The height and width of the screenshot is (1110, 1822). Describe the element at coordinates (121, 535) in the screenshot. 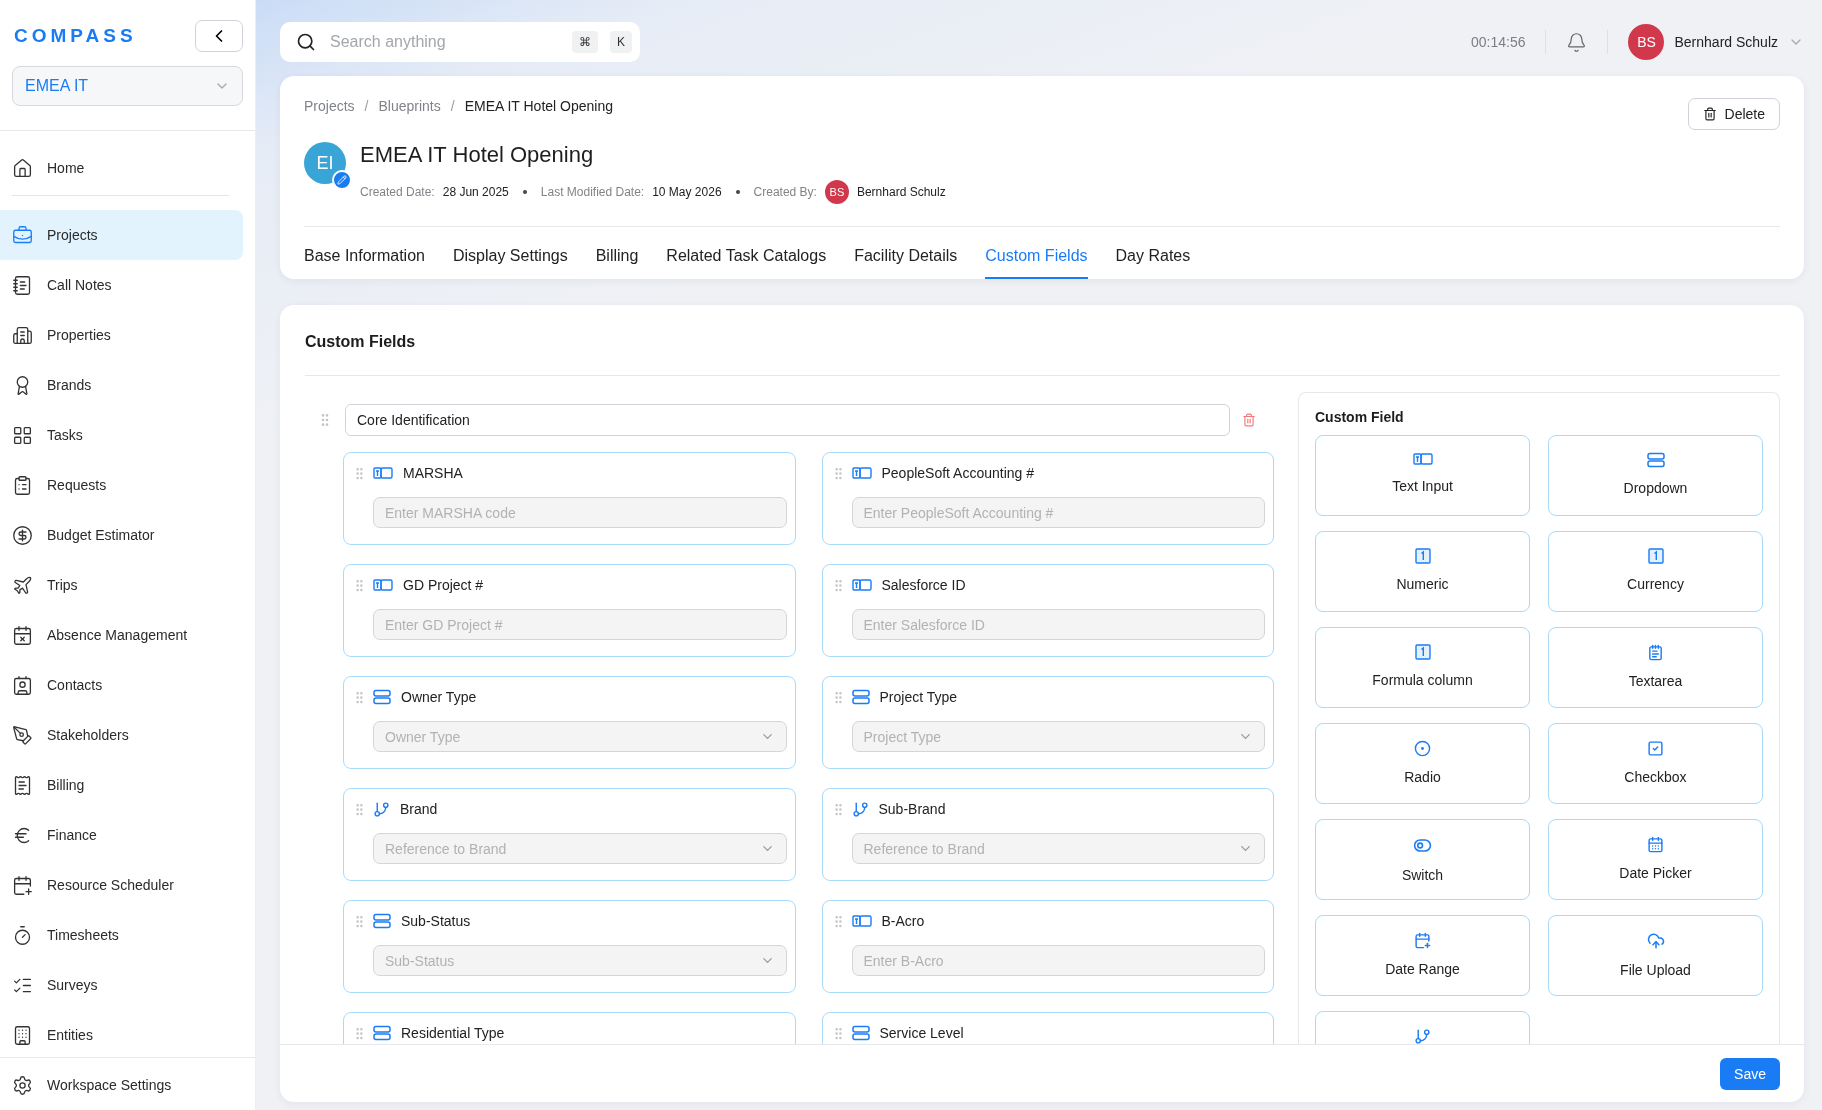

I see `nav-item: Budget Estimator` at that location.